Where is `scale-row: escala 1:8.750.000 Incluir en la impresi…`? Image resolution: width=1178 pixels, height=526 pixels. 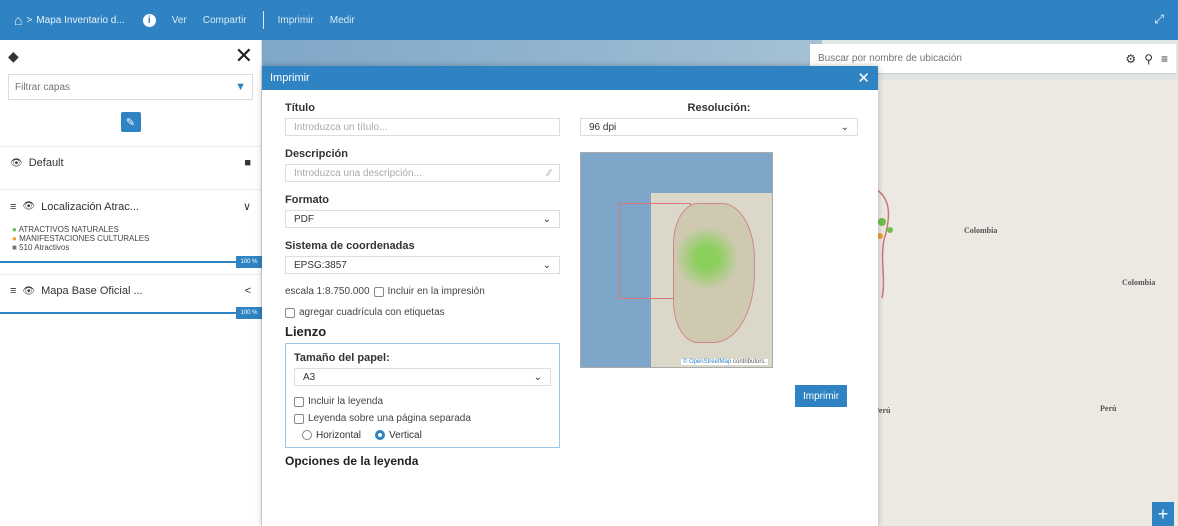 scale-row: escala 1:8.750.000 Incluir en la impresi… is located at coordinates (422, 291).